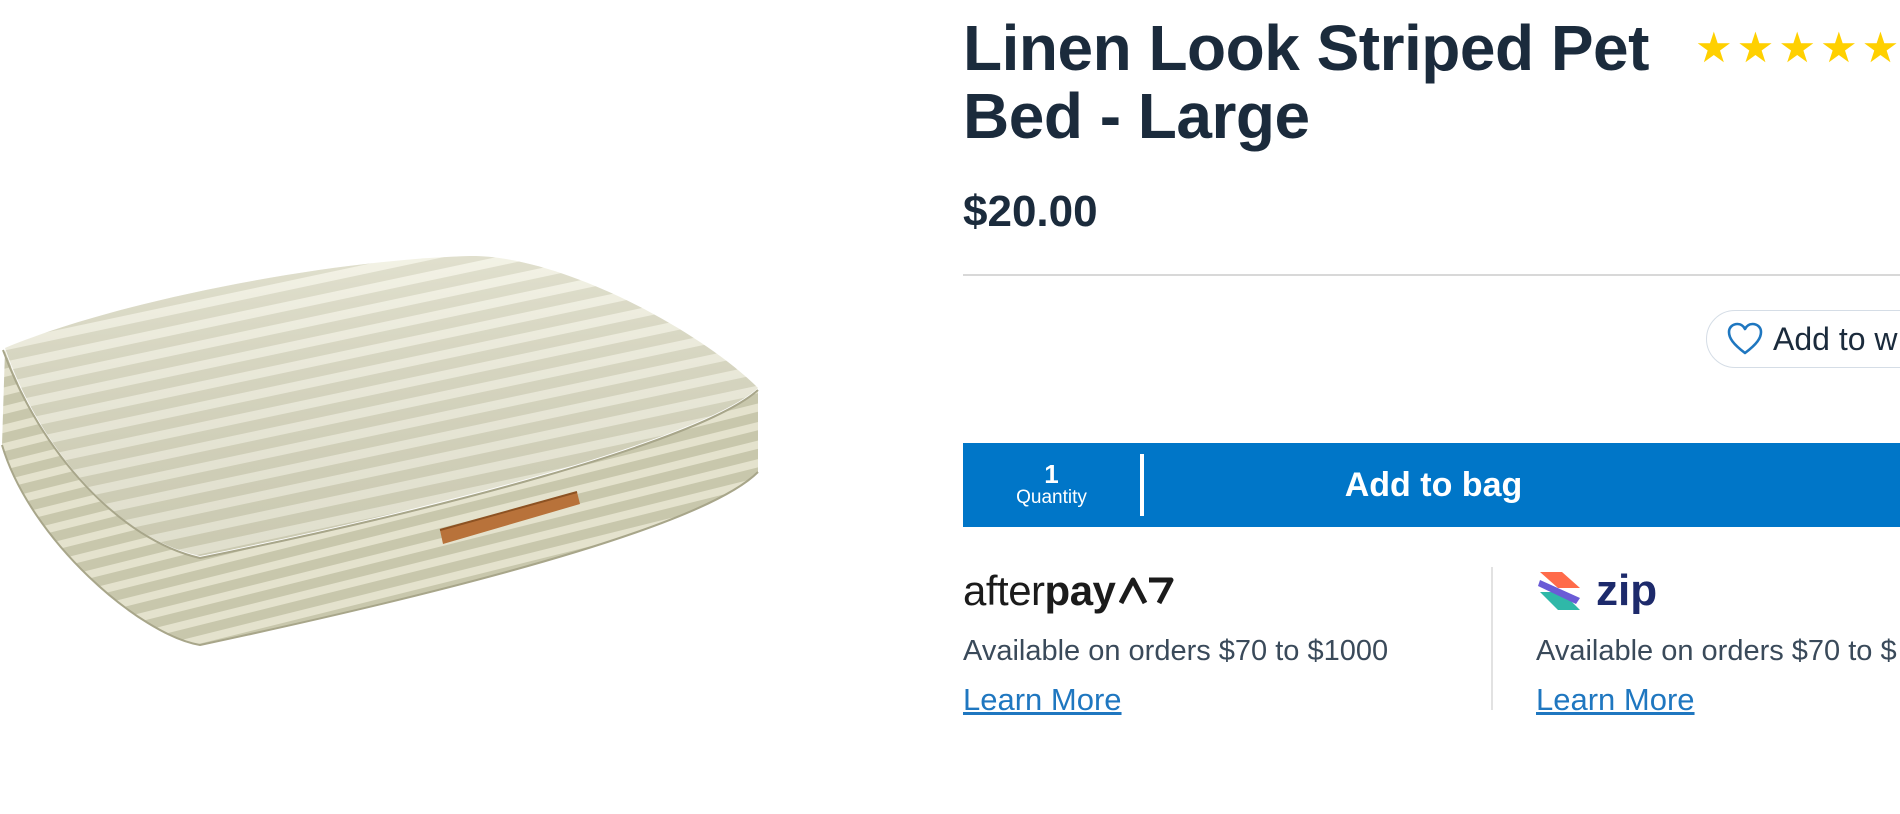  I want to click on payment-divider, so click(1492, 638).